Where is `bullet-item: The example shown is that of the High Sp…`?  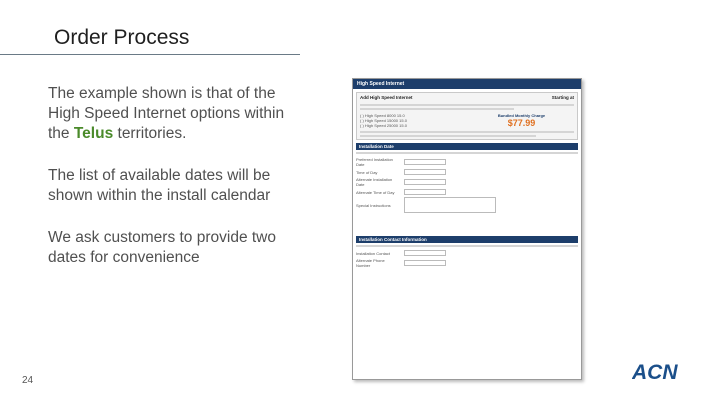
bullet-item: The example shown is that of the High Sp… is located at coordinates (178, 114).